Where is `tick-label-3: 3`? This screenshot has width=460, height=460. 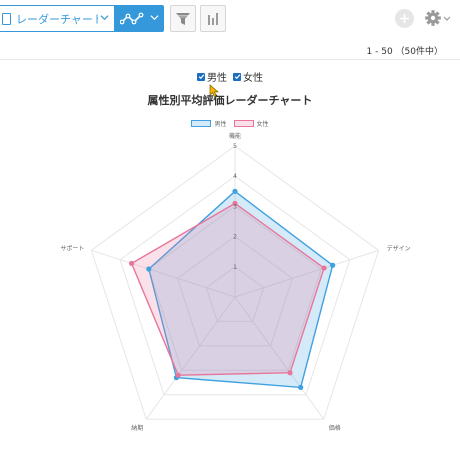
tick-label-3: 3 is located at coordinates (235, 206).